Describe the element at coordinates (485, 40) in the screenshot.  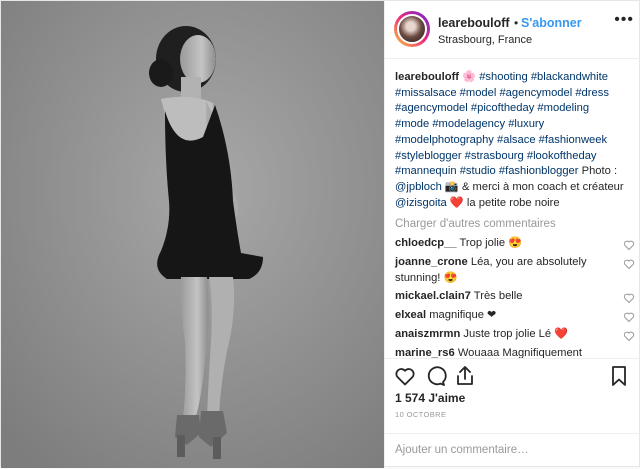
I see `location-link: Strasbourg, France` at that location.